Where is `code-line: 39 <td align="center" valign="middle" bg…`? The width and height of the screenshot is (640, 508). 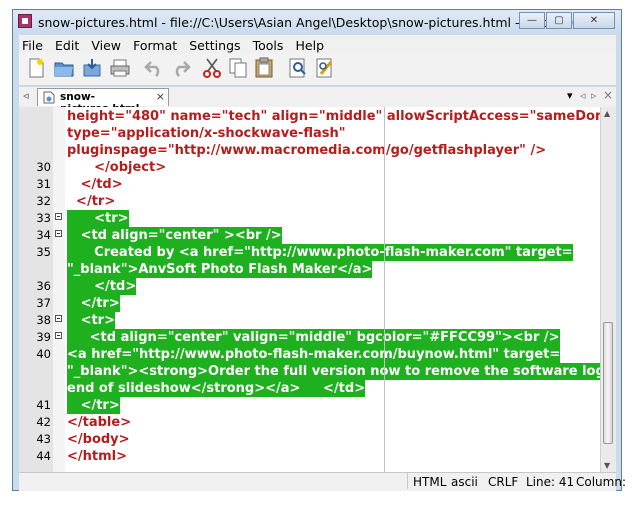 code-line: 39 <td align="center" valign="middle" bg… is located at coordinates (310, 337).